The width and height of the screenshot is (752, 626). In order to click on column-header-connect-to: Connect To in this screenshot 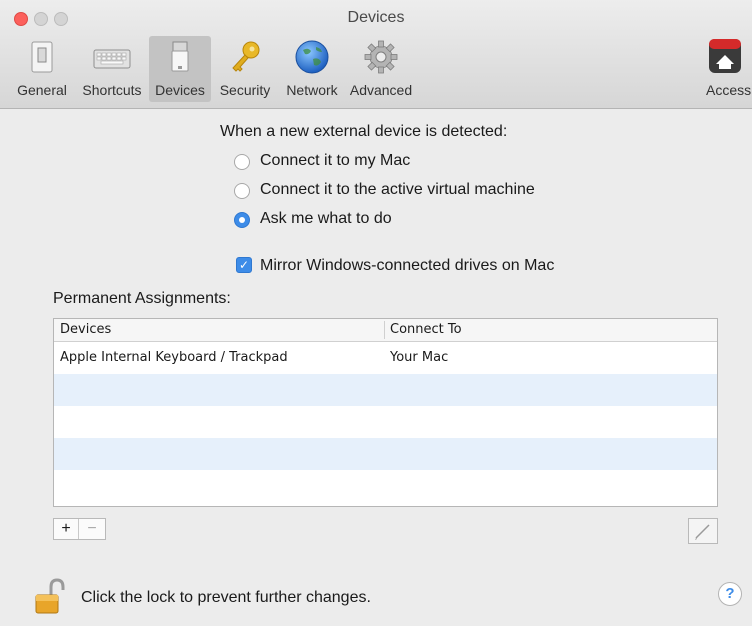, I will do `click(426, 329)`.